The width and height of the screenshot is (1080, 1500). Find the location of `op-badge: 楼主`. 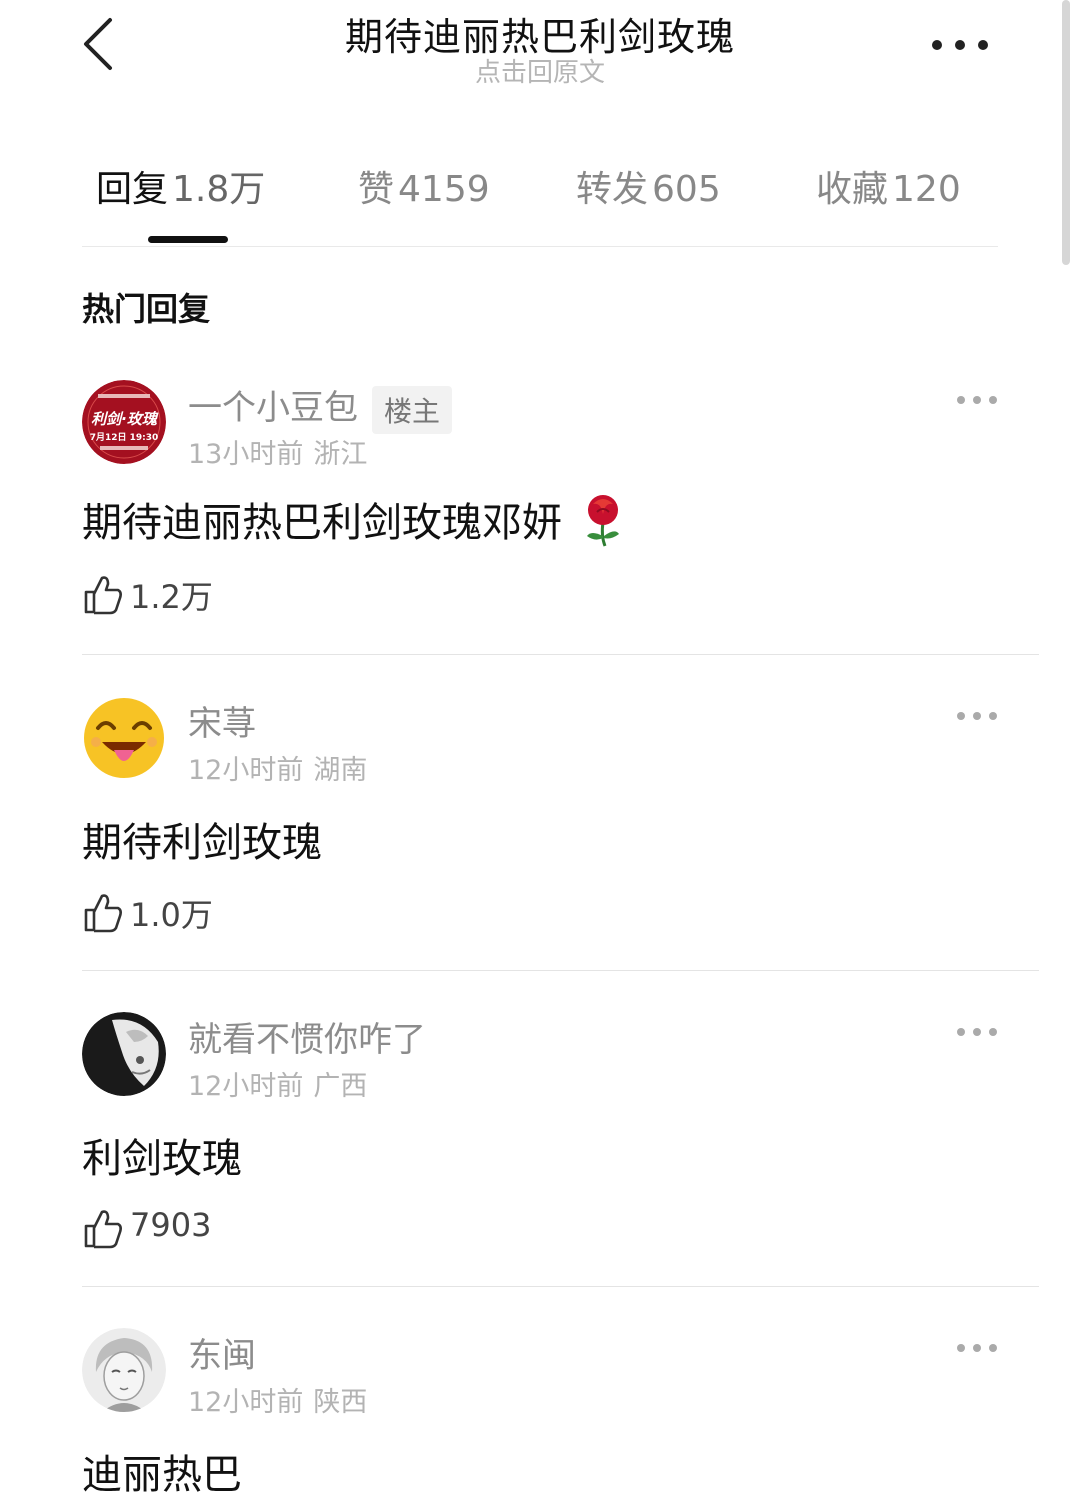

op-badge: 楼主 is located at coordinates (412, 409).